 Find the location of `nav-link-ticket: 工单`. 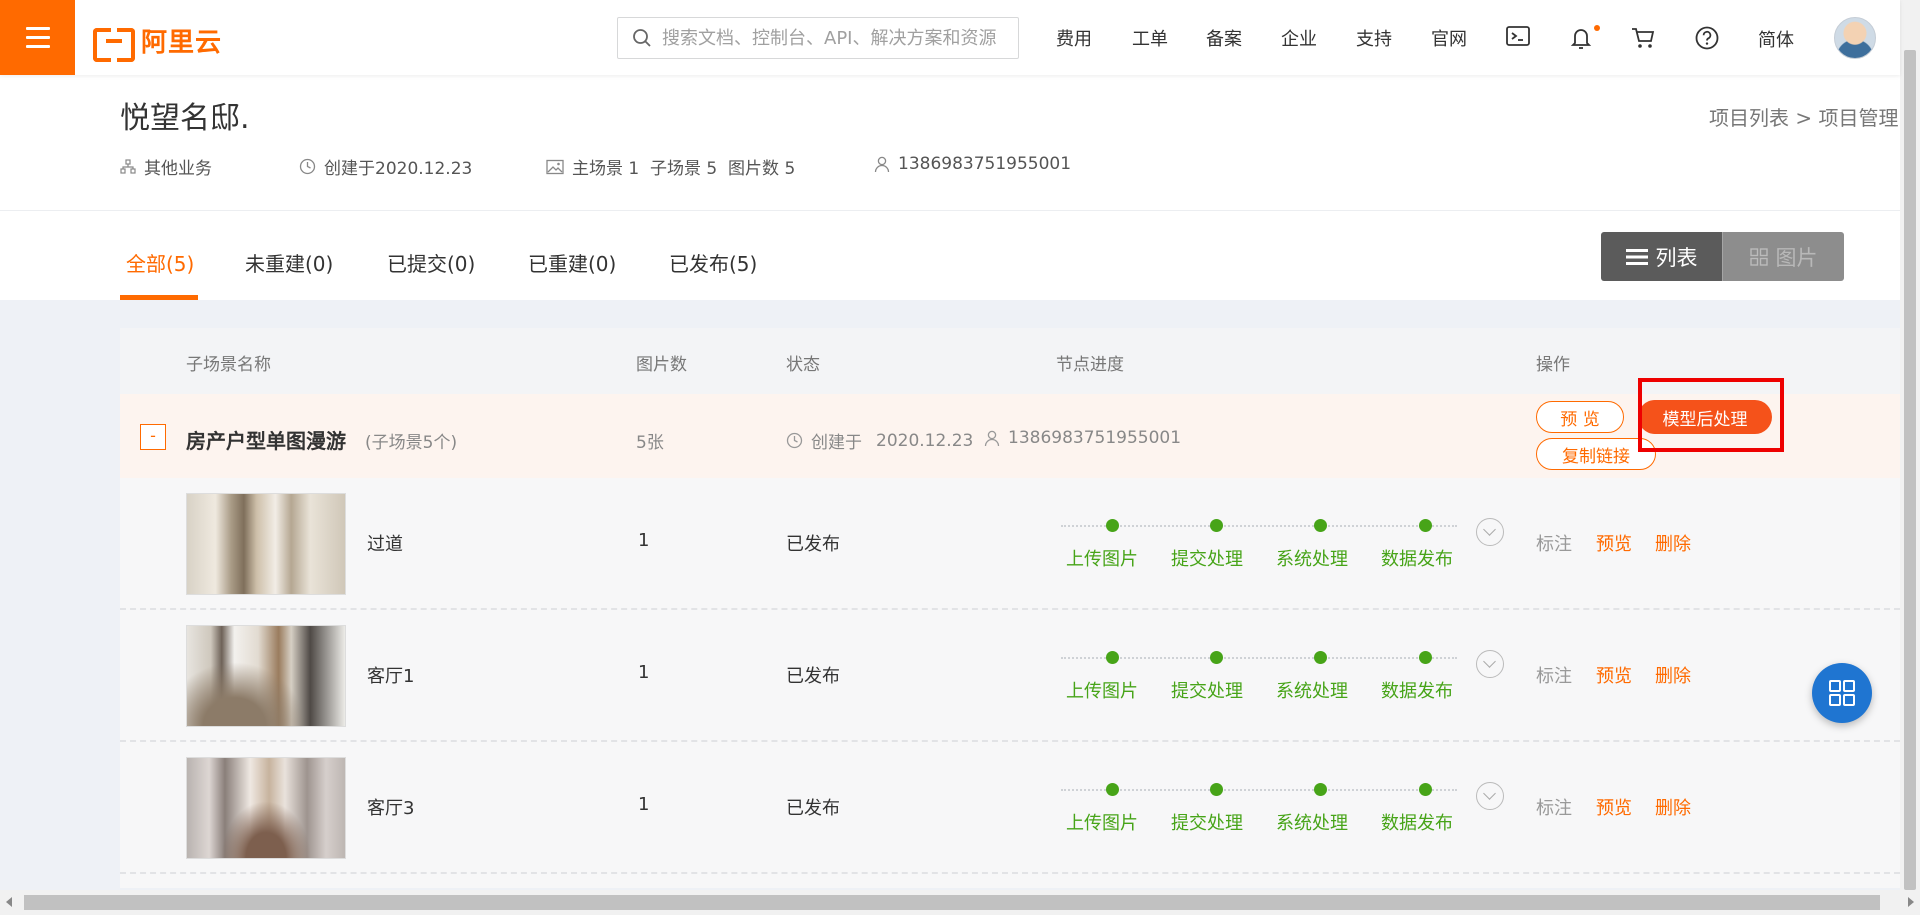

nav-link-ticket: 工单 is located at coordinates (1150, 38).